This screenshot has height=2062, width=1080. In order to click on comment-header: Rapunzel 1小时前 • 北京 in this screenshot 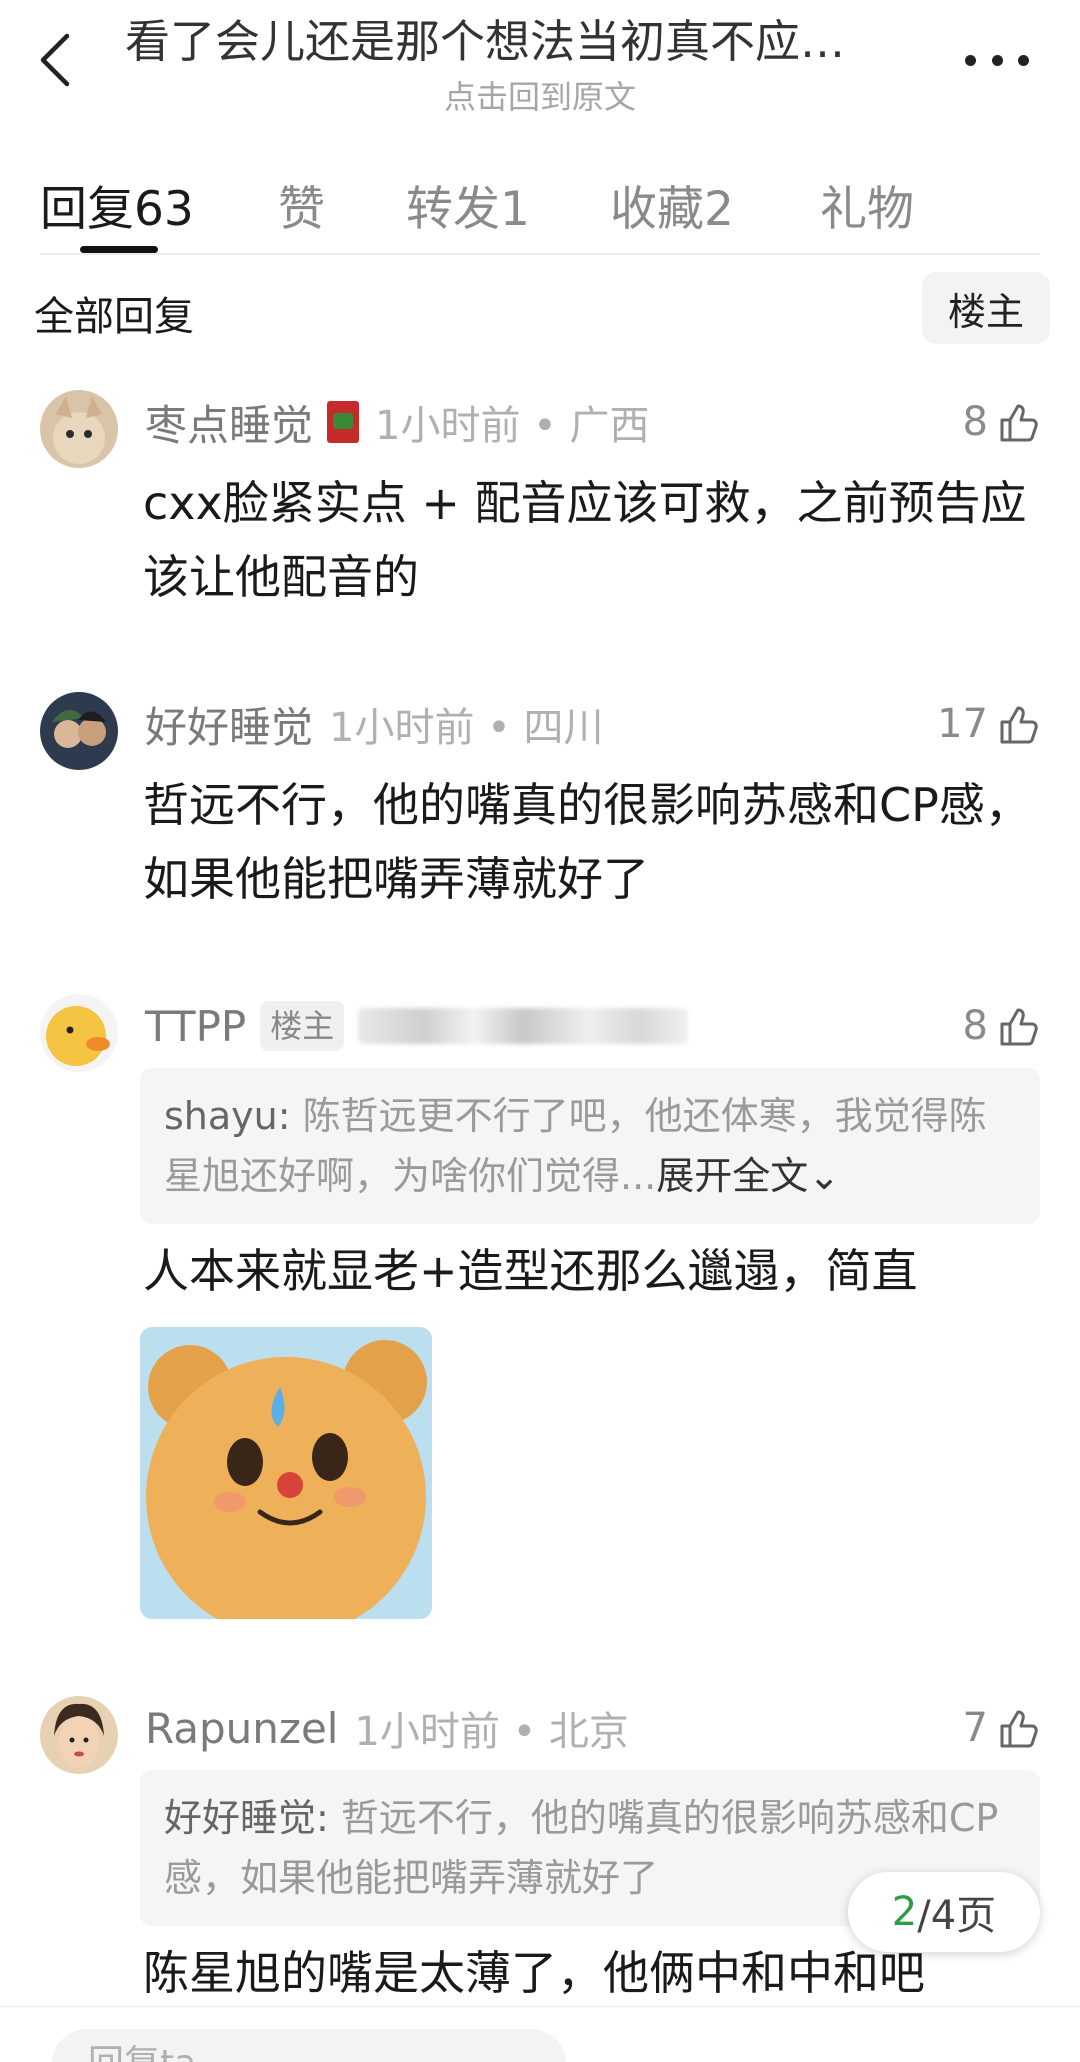, I will do `click(387, 1728)`.